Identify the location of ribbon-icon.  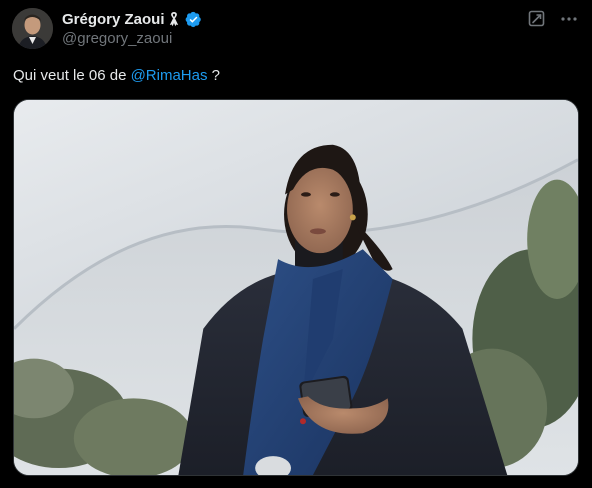
(174, 19).